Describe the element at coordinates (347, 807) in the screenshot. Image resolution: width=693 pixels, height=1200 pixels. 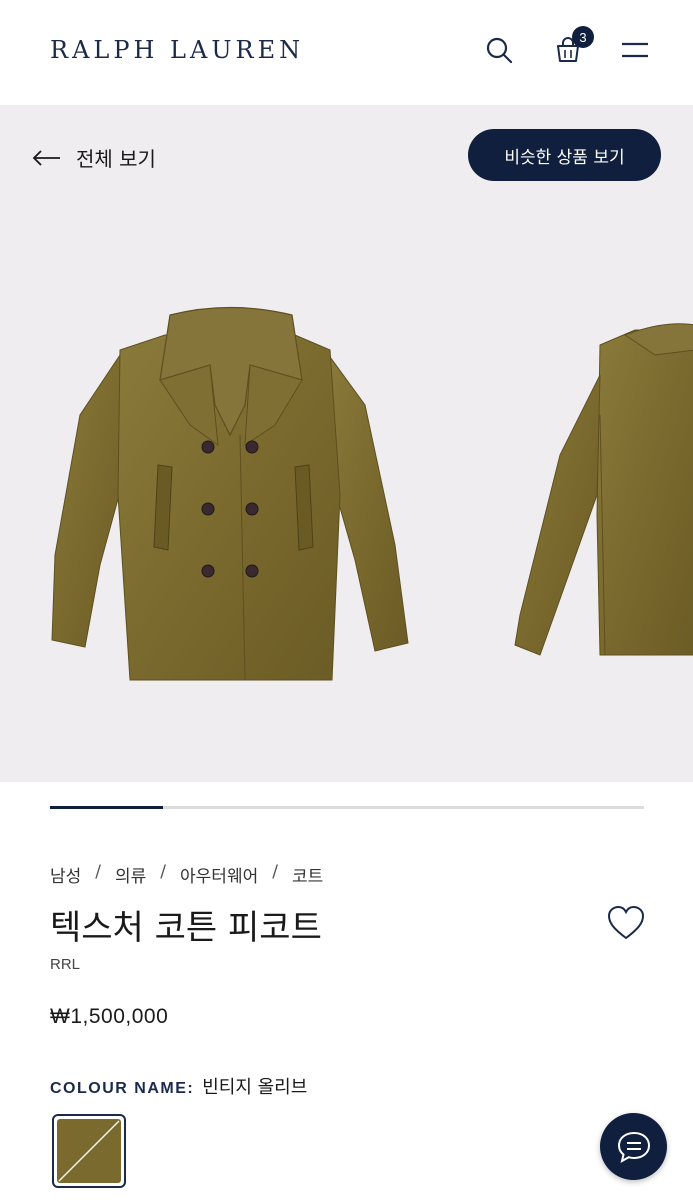
I see `gallery-progress-bar` at that location.